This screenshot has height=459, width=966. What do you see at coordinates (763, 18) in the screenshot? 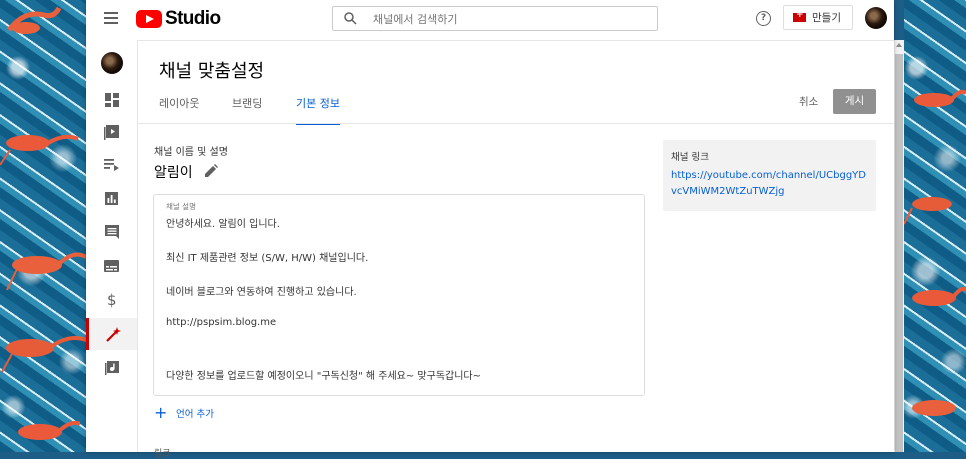
I see `help-icon: ?` at bounding box center [763, 18].